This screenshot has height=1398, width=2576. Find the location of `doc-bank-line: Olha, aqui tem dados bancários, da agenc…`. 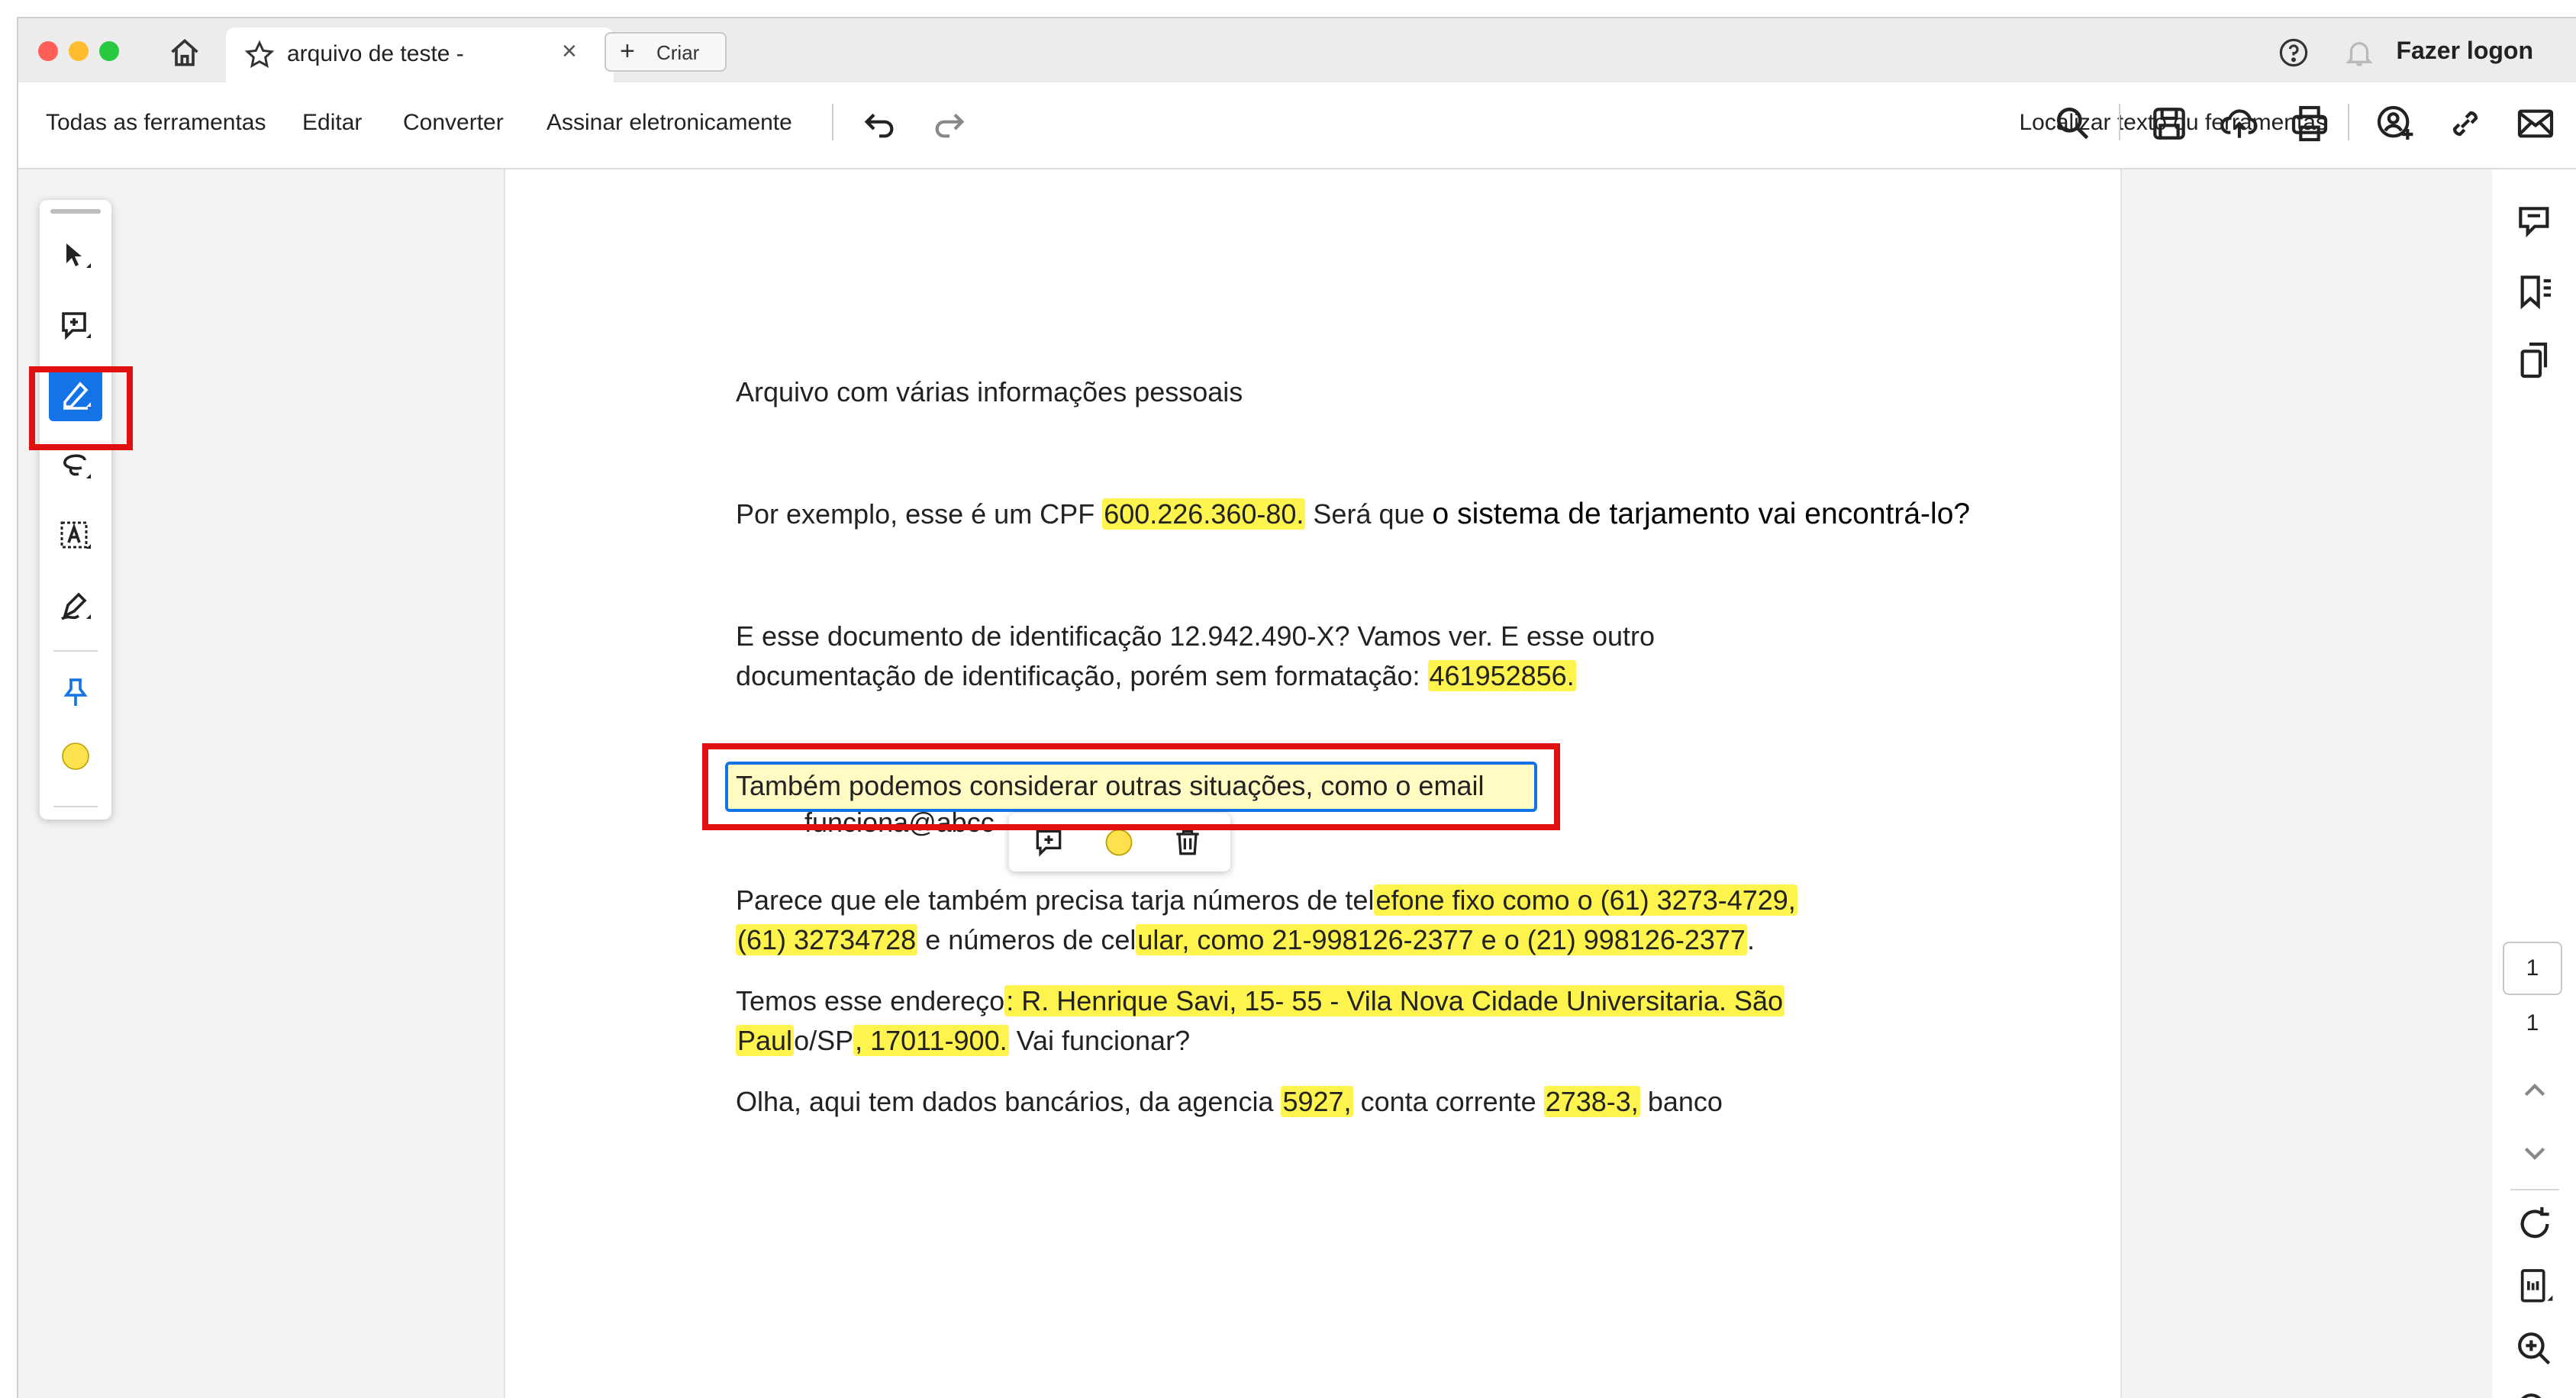

doc-bank-line: Olha, aqui tem dados bancários, da agenc… is located at coordinates (1229, 1102).